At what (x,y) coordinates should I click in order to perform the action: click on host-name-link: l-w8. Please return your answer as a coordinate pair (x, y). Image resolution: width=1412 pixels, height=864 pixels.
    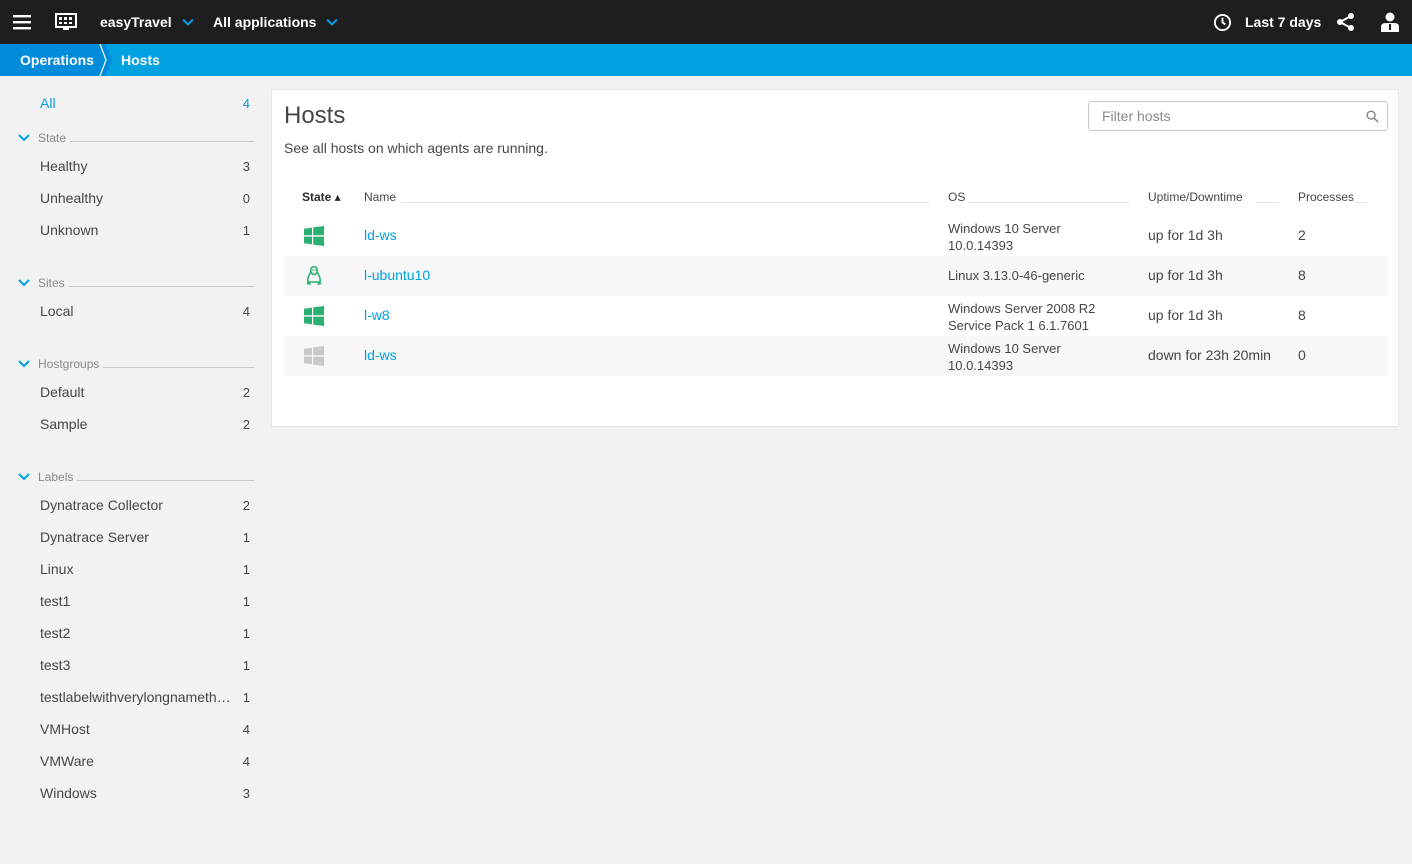
    Looking at the image, I should click on (377, 315).